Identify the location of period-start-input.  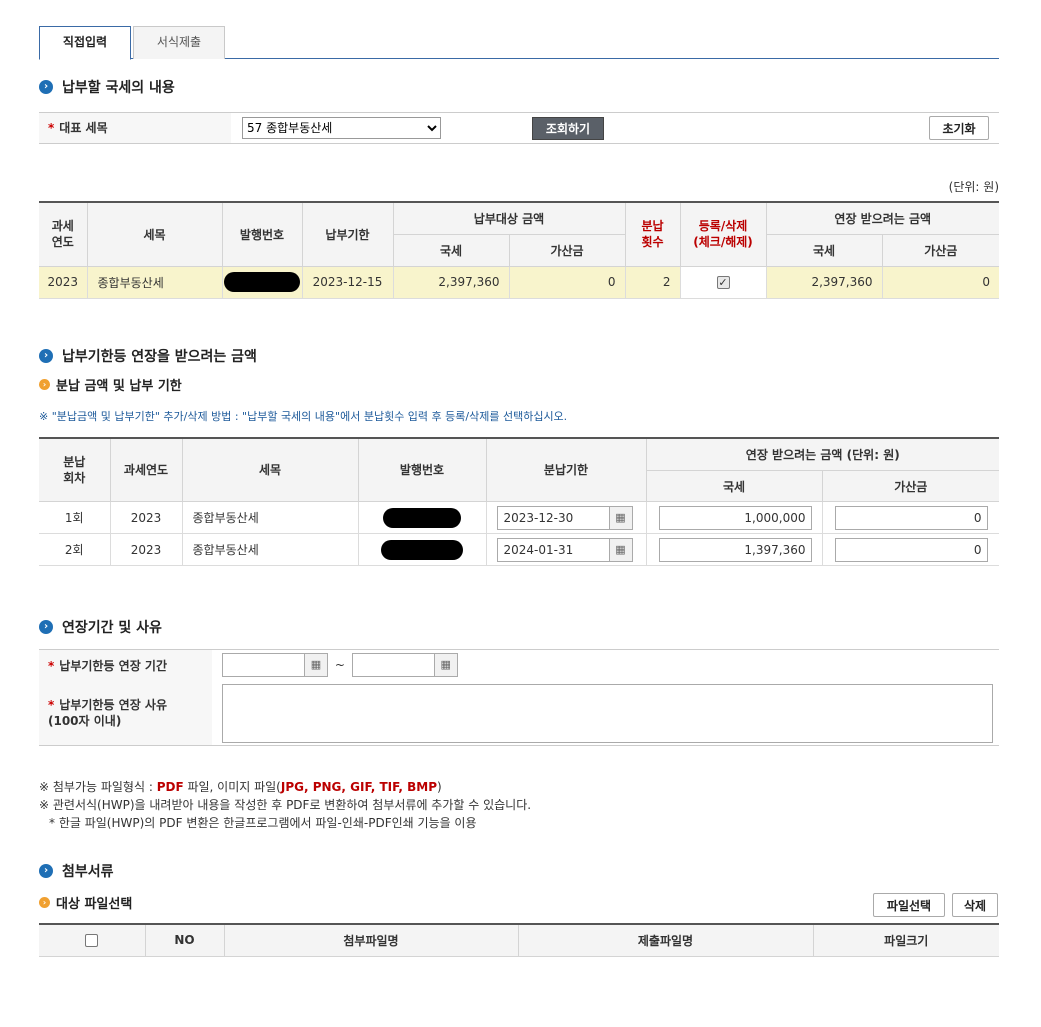
(263, 665).